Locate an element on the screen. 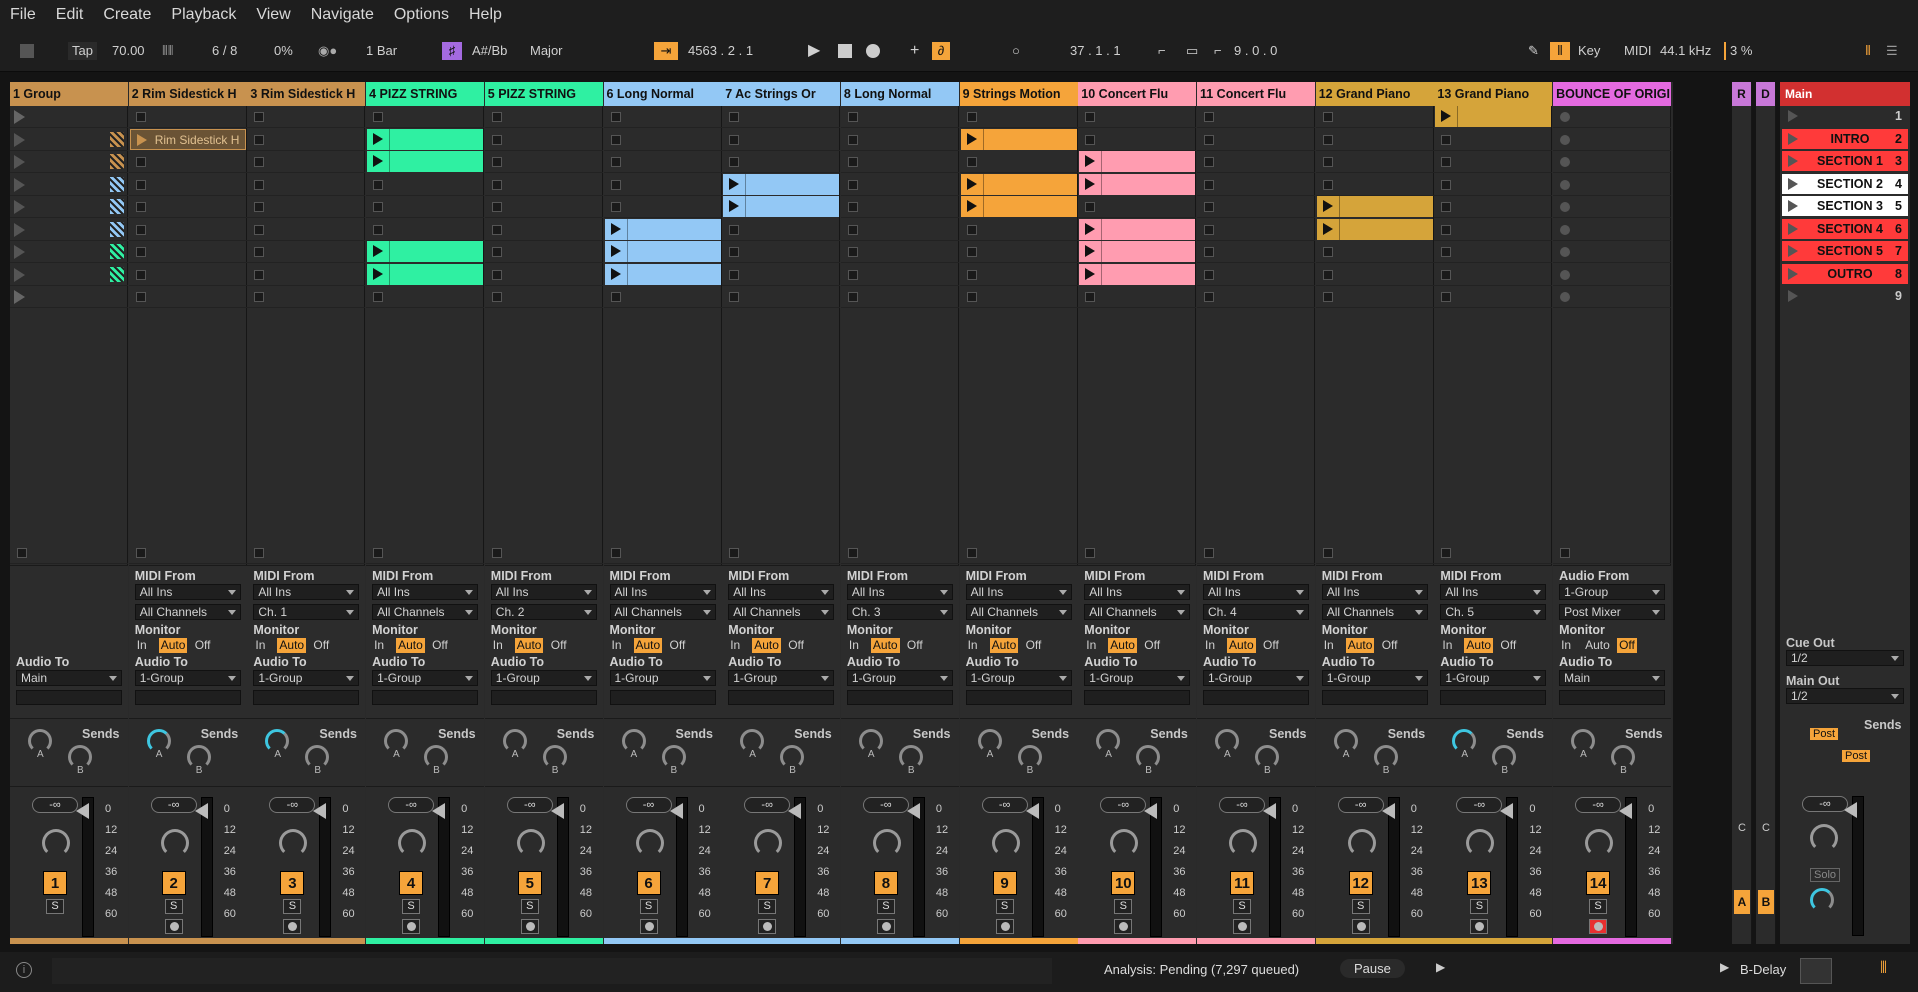 The height and width of the screenshot is (992, 1918). main-pan-knob is located at coordinates (1824, 838).